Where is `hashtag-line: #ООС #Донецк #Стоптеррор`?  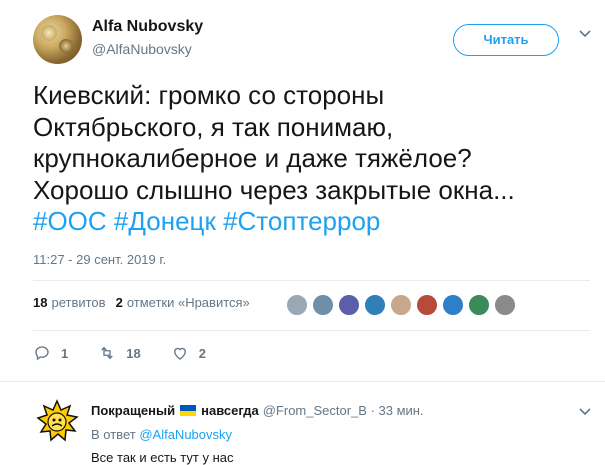 hashtag-line: #ООС #Донецк #Стоптеррор is located at coordinates (313, 222).